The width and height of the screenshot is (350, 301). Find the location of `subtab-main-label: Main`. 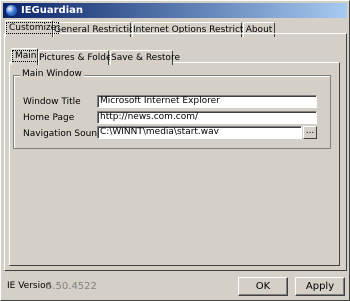

subtab-main-label: Main is located at coordinates (26, 56).